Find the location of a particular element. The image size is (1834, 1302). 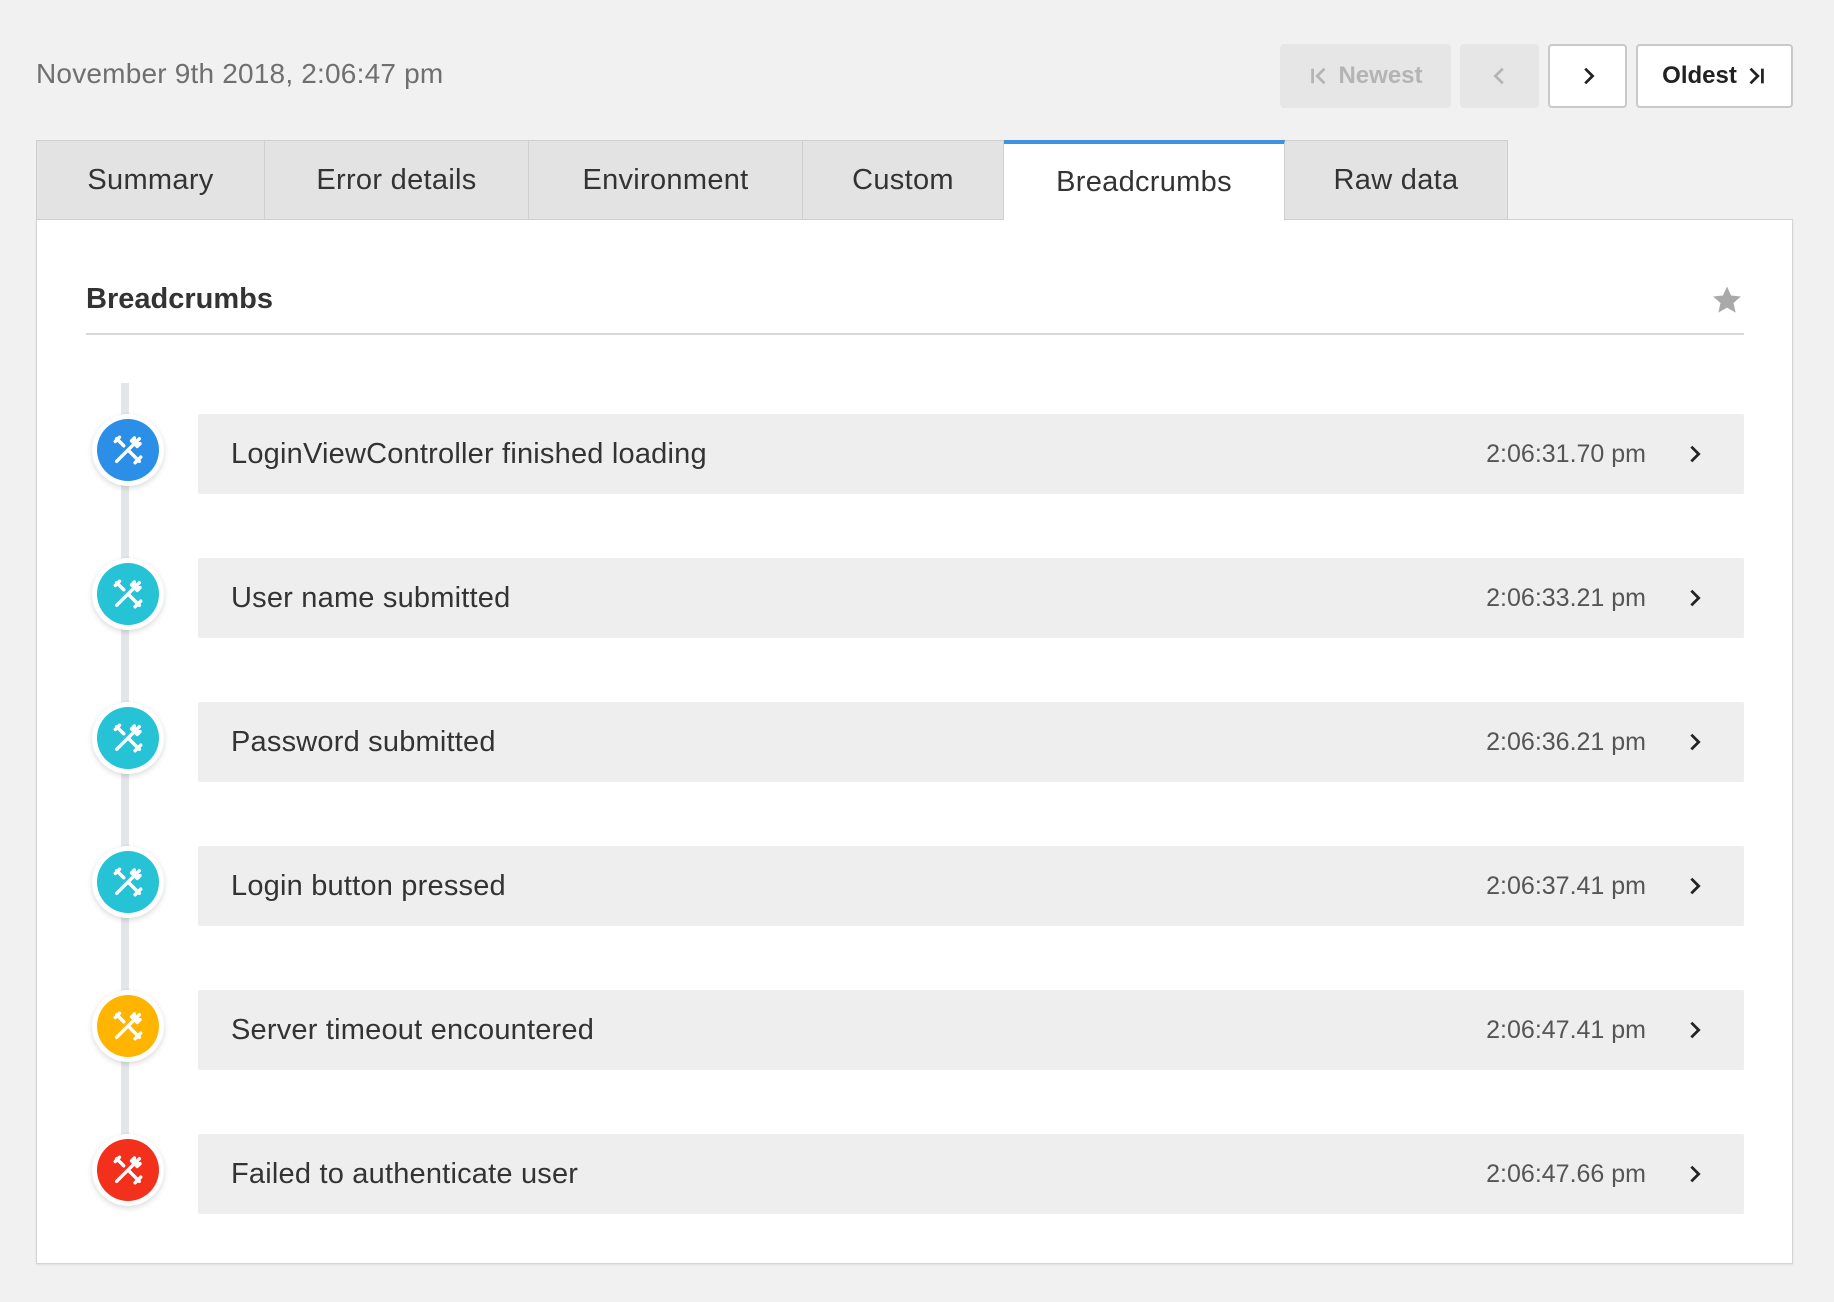

tab-raw-data: Raw data is located at coordinates (1396, 180).